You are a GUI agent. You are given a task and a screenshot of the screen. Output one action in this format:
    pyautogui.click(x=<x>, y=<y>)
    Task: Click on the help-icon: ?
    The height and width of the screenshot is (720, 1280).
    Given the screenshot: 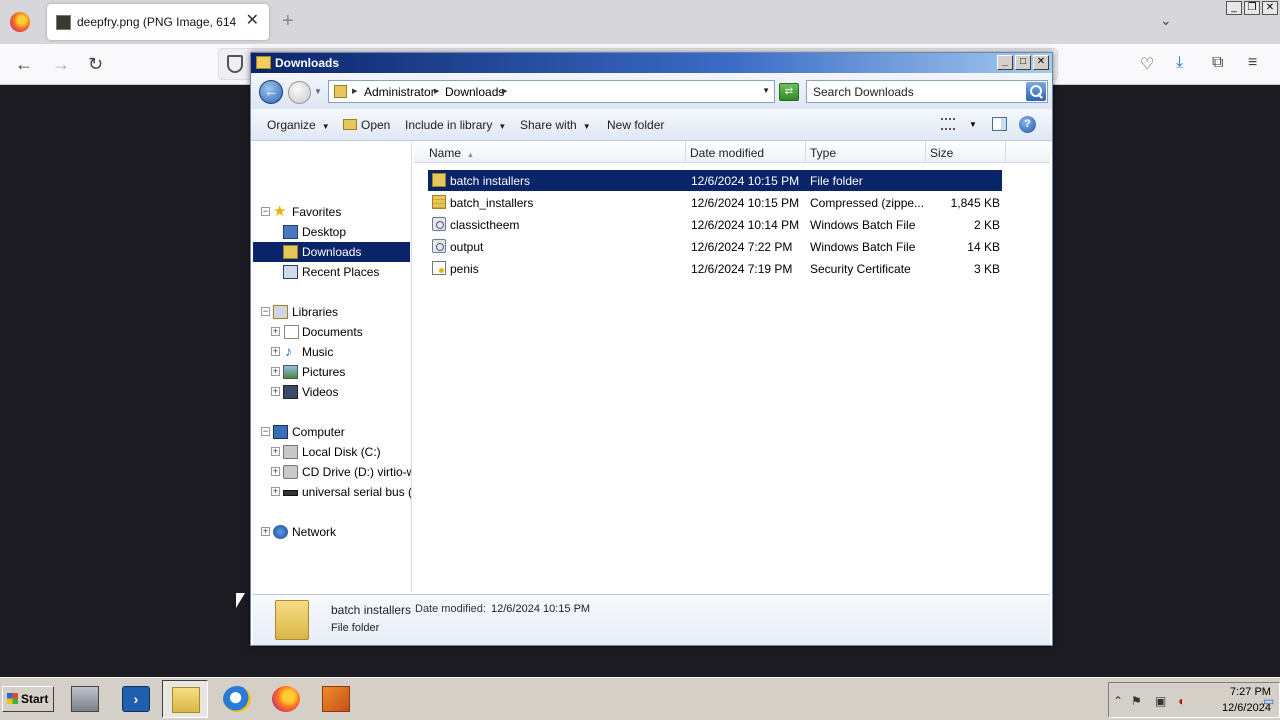 What is the action you would take?
    pyautogui.click(x=1027, y=124)
    